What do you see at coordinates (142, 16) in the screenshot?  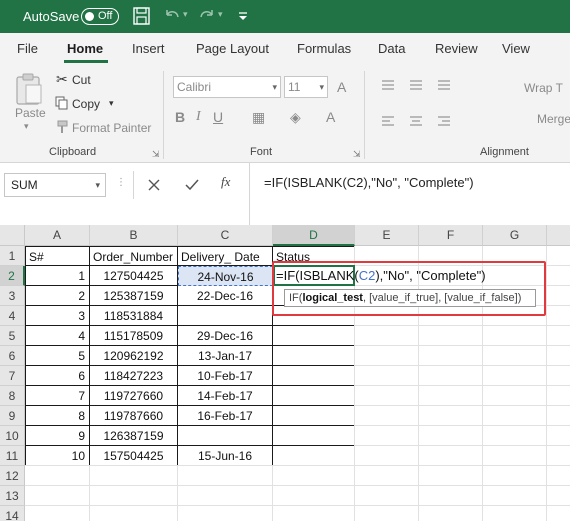 I see `save-icon` at bounding box center [142, 16].